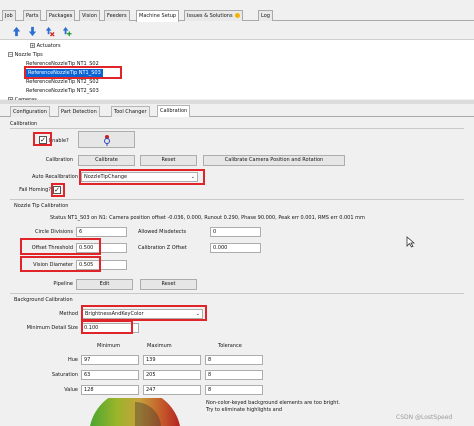 Image resolution: width=474 pixels, height=426 pixels. I want to click on calibration-label: Calibration, so click(59, 160).